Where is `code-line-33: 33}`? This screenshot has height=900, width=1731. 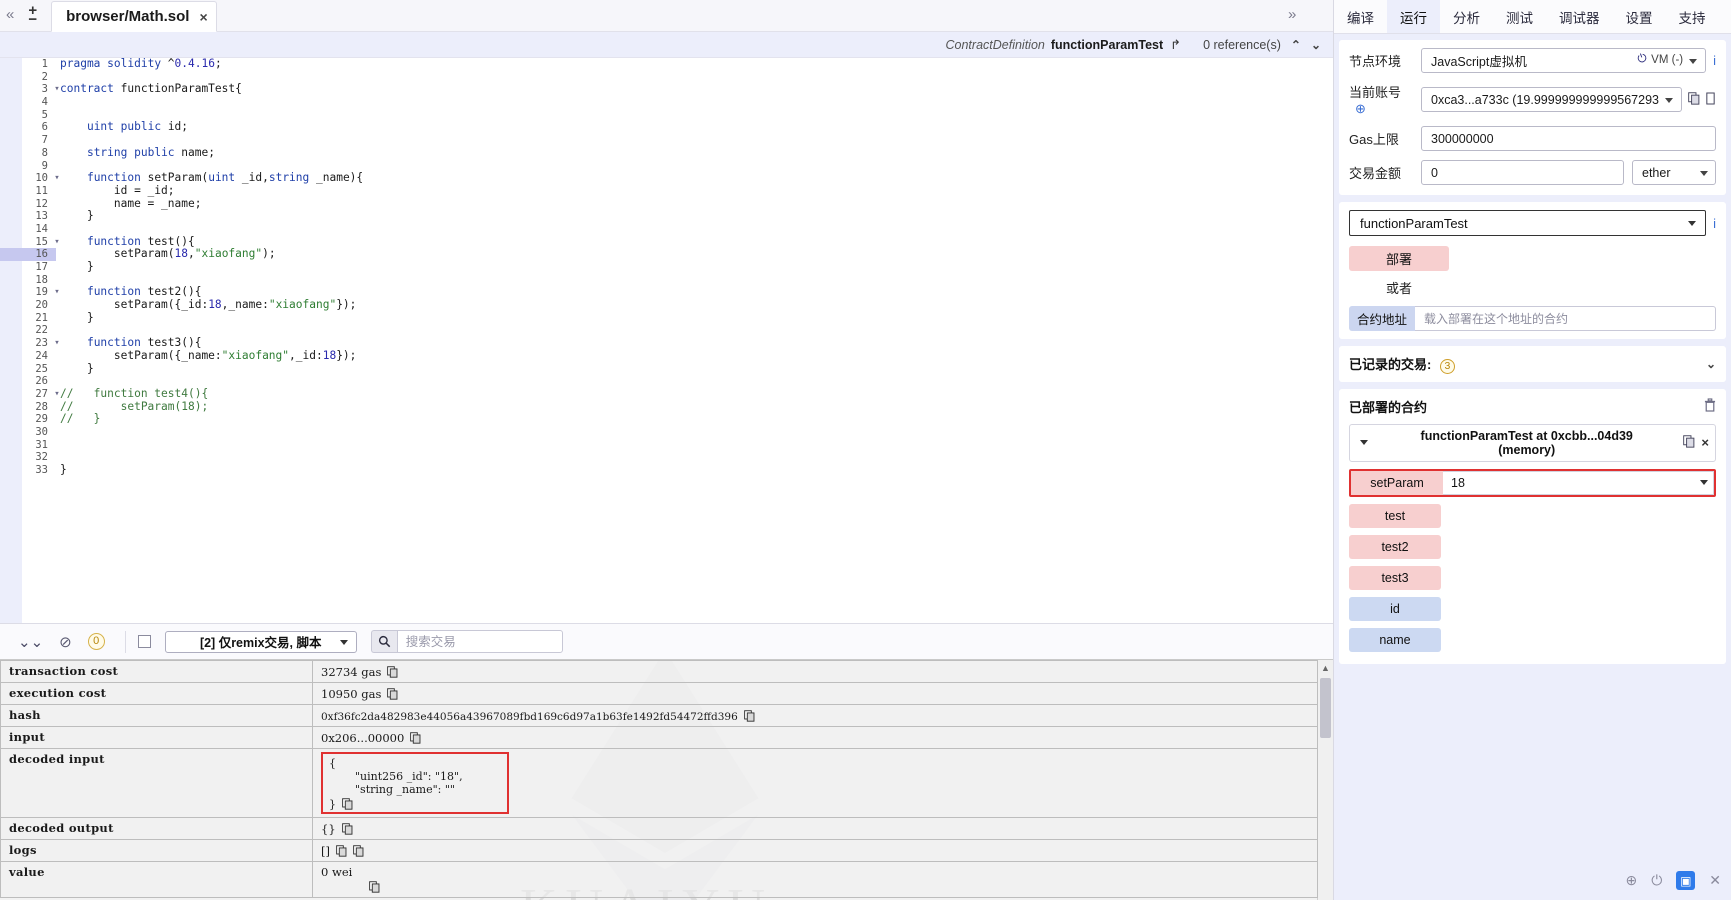
code-line-33: 33} is located at coordinates (666, 470).